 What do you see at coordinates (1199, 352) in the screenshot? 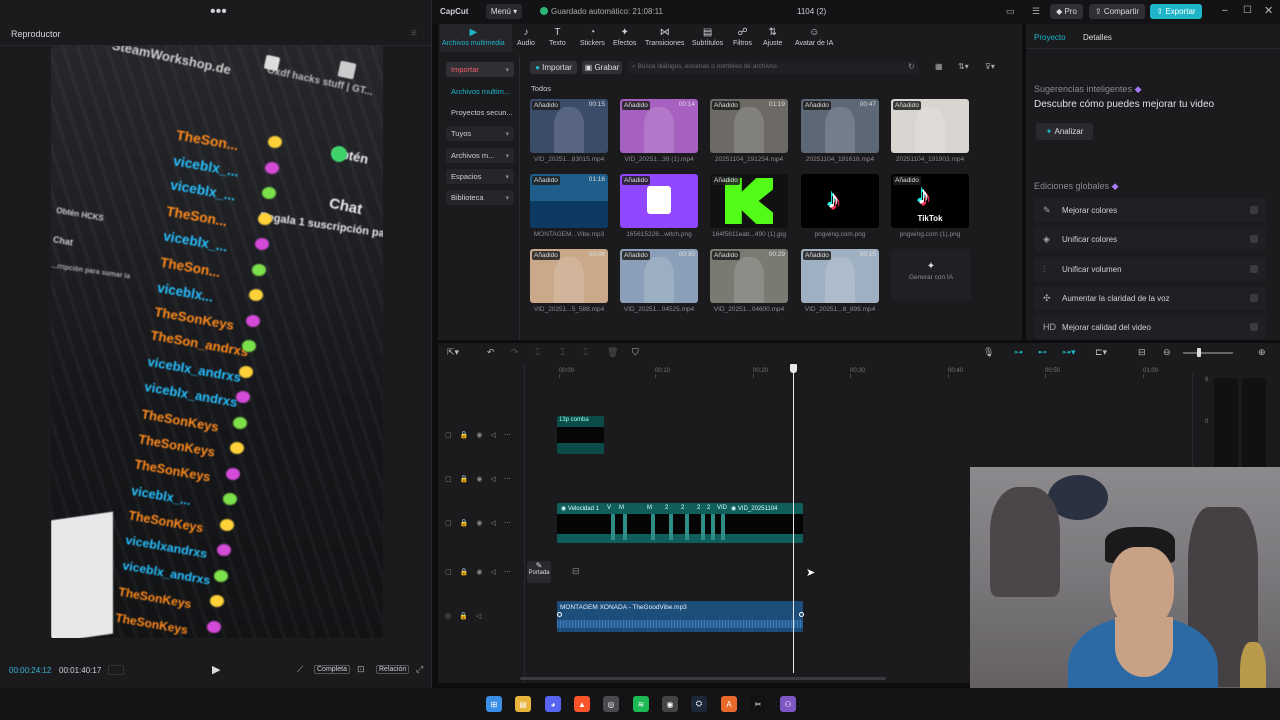
I see `zoom-slider-thumb` at bounding box center [1199, 352].